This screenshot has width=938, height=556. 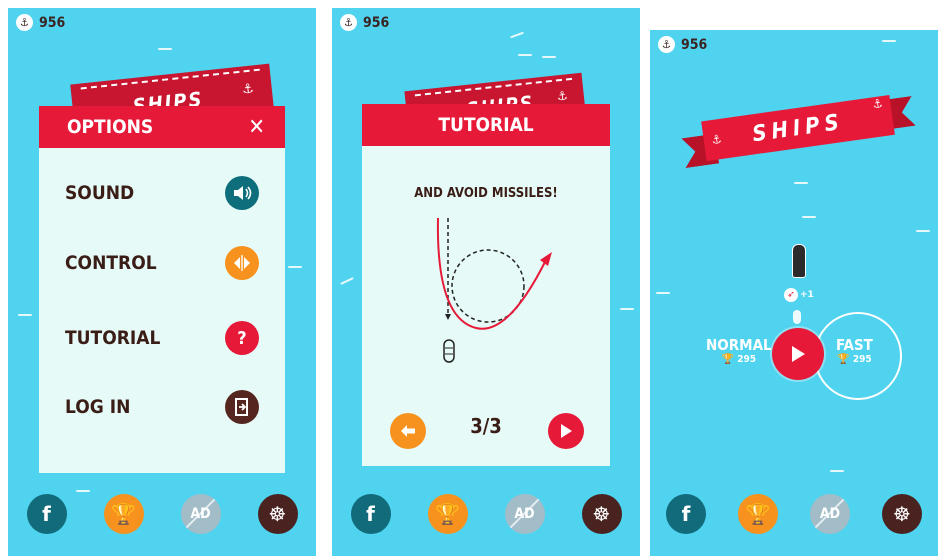 I want to click on tutorial-illustration, so click(x=494, y=290).